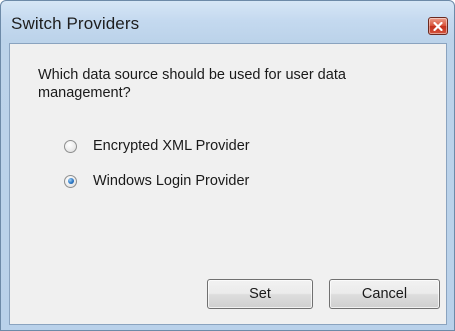 This screenshot has width=455, height=331. Describe the element at coordinates (384, 294) in the screenshot. I see `cancel-button: Cancel` at that location.